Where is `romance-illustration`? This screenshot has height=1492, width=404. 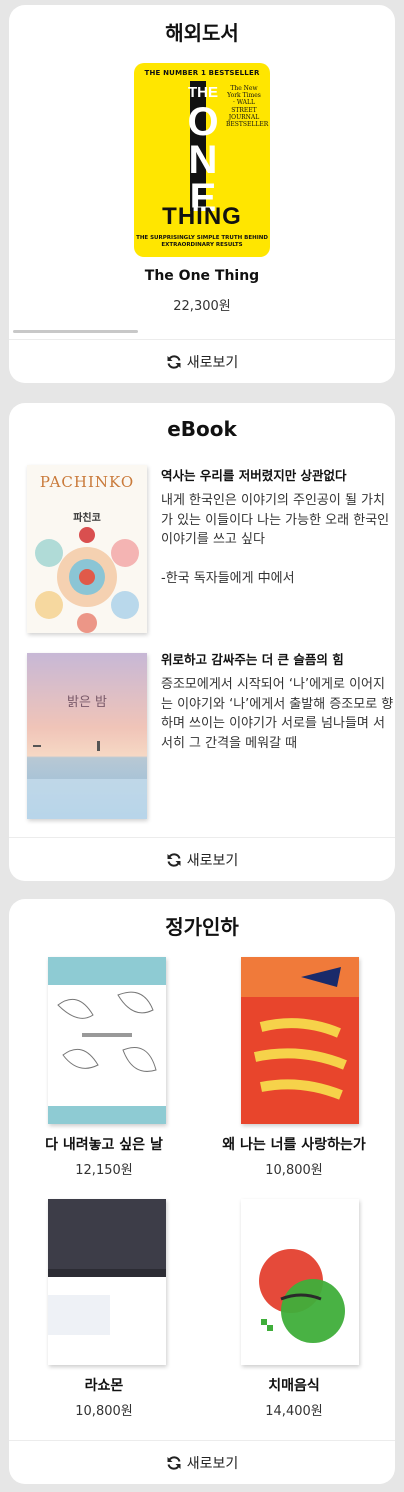 romance-illustration is located at coordinates (300, 1040).